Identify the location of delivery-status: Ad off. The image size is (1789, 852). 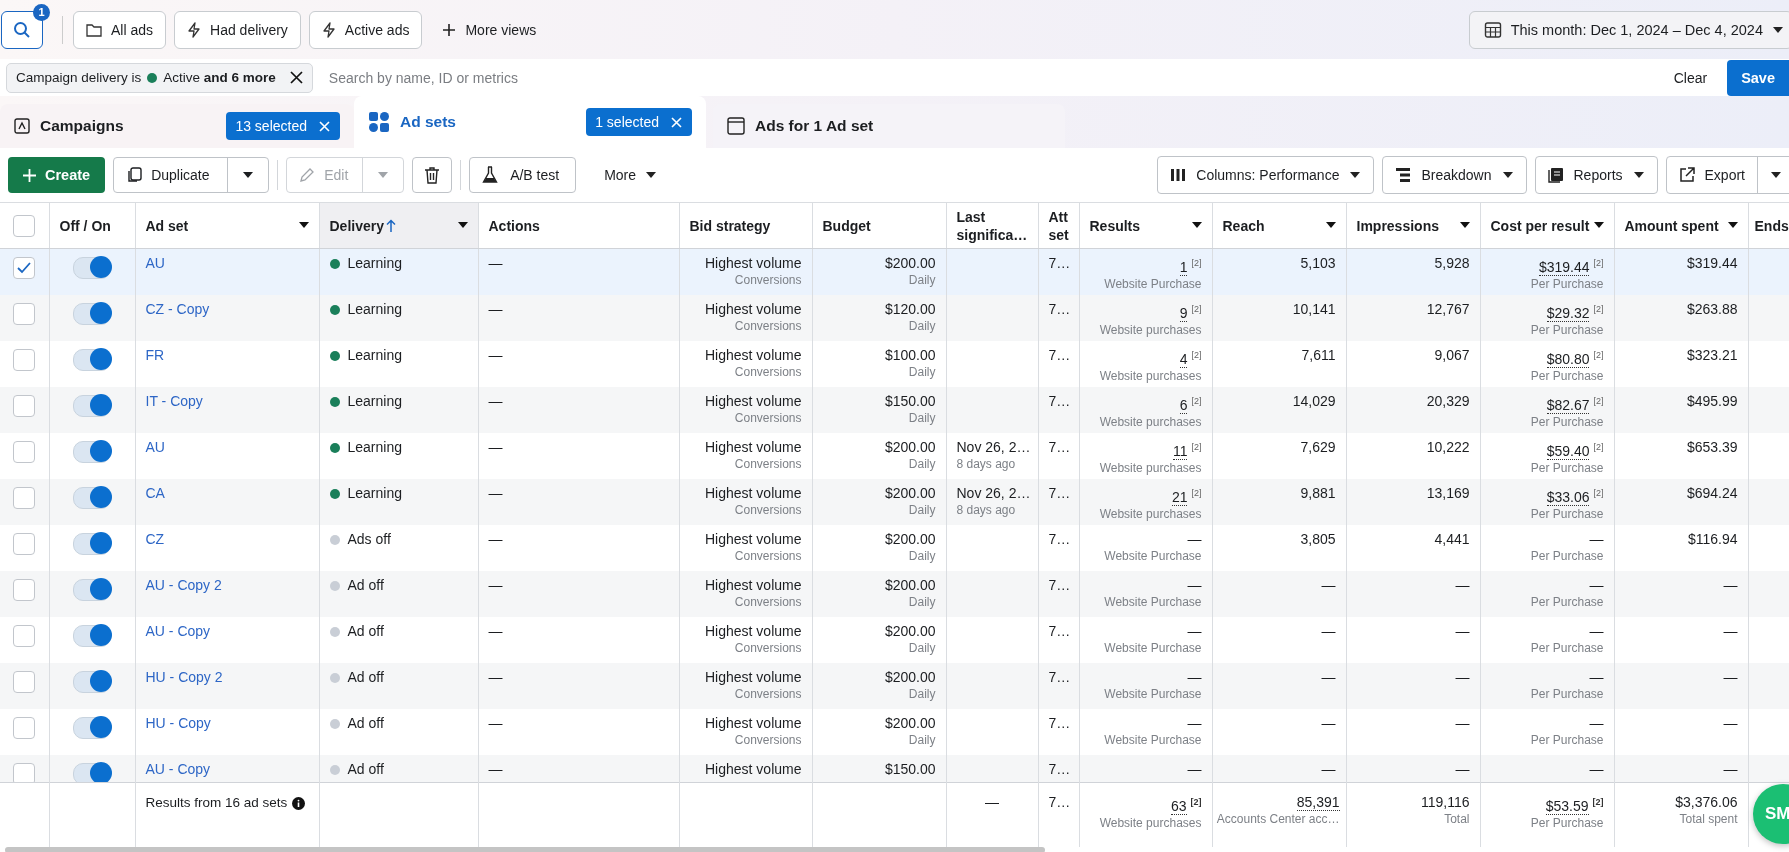
(365, 631).